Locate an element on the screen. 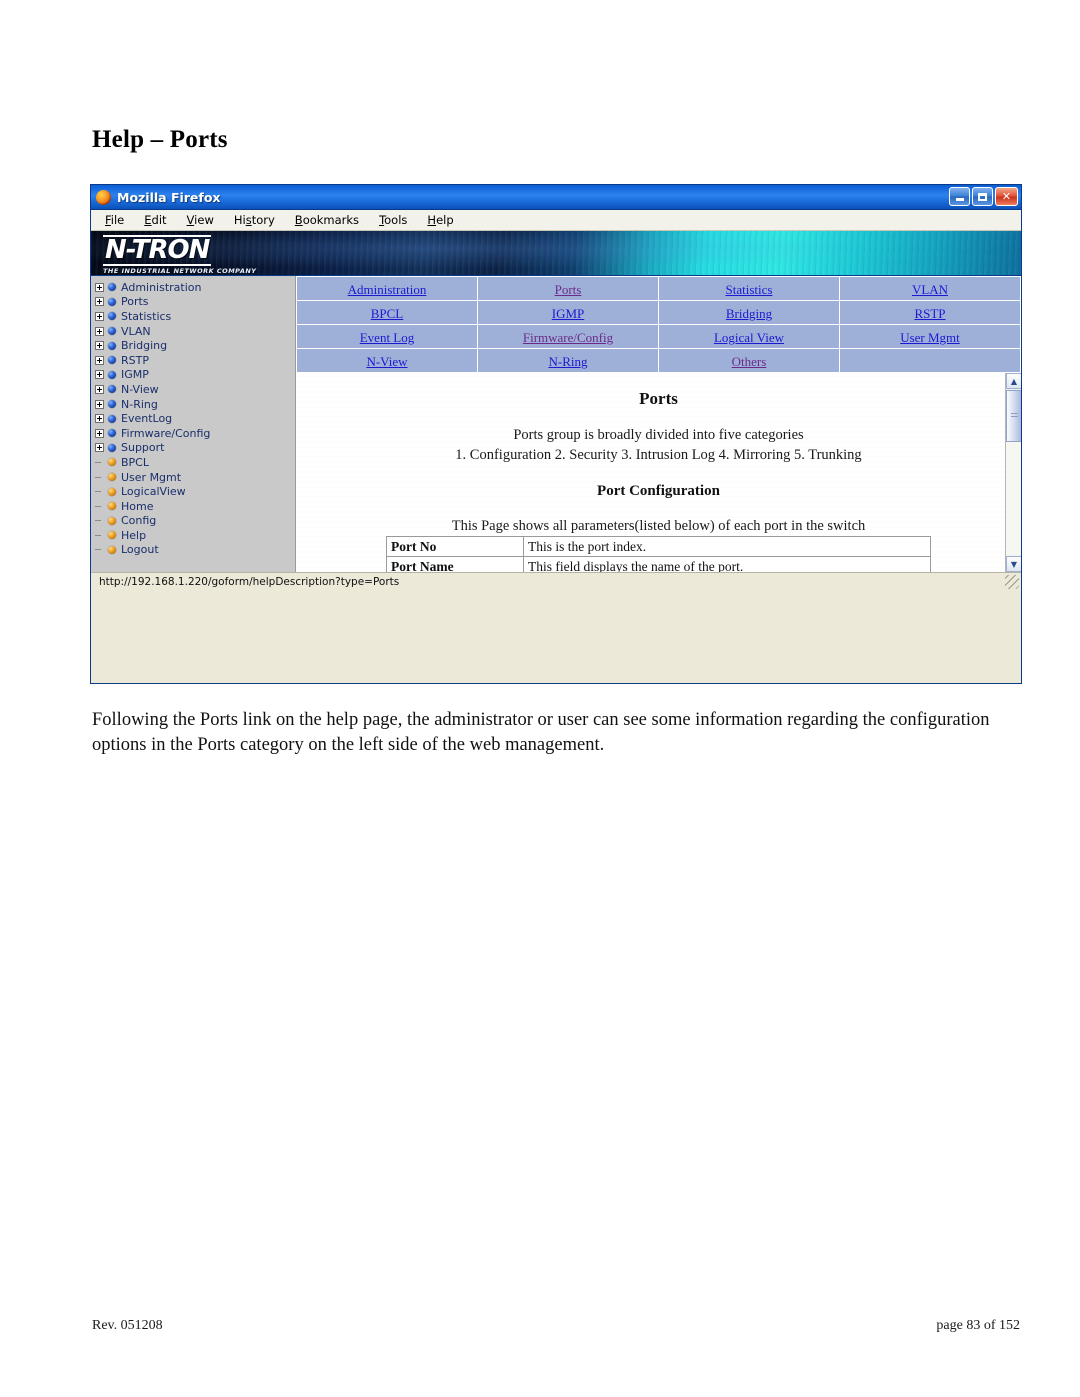  nav-grid-cell: Bridging is located at coordinates (749, 312).